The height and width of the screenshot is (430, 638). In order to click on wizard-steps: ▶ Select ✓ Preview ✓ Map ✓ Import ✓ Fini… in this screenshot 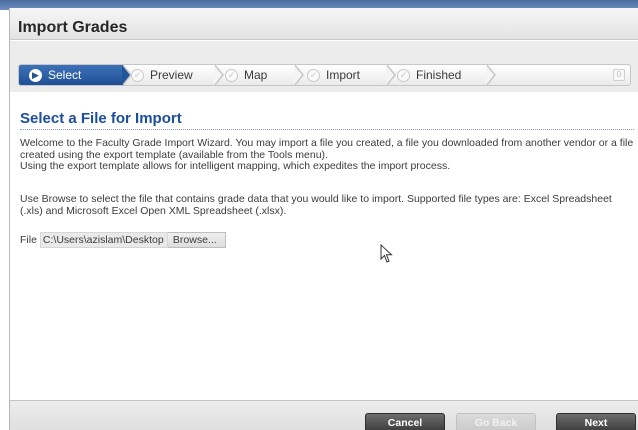, I will do `click(324, 75)`.